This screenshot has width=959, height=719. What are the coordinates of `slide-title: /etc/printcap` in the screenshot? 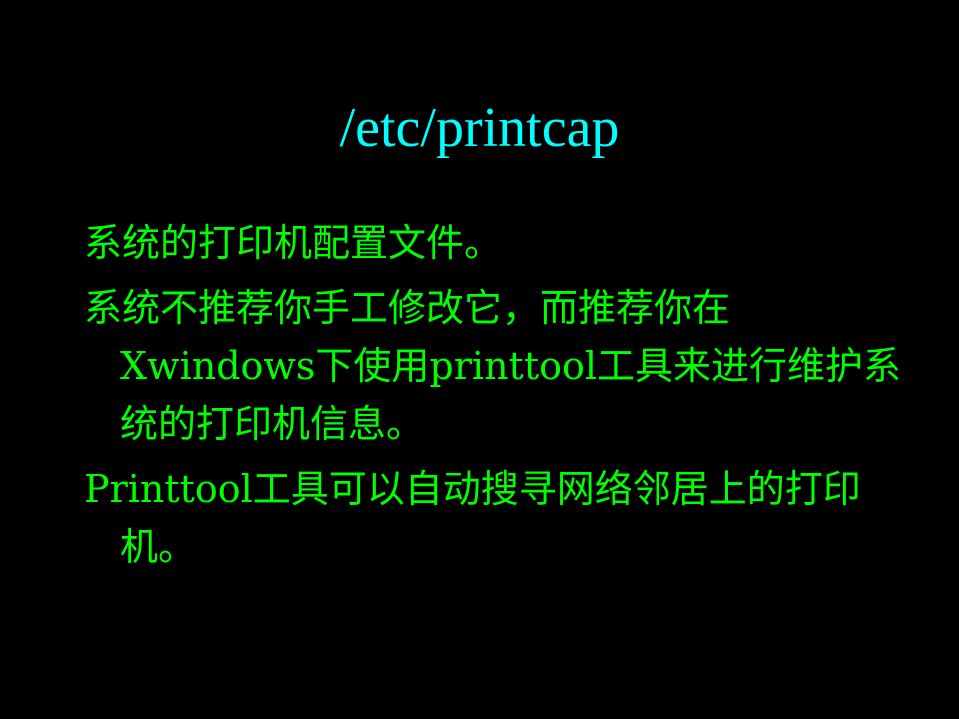 It's located at (479, 128).